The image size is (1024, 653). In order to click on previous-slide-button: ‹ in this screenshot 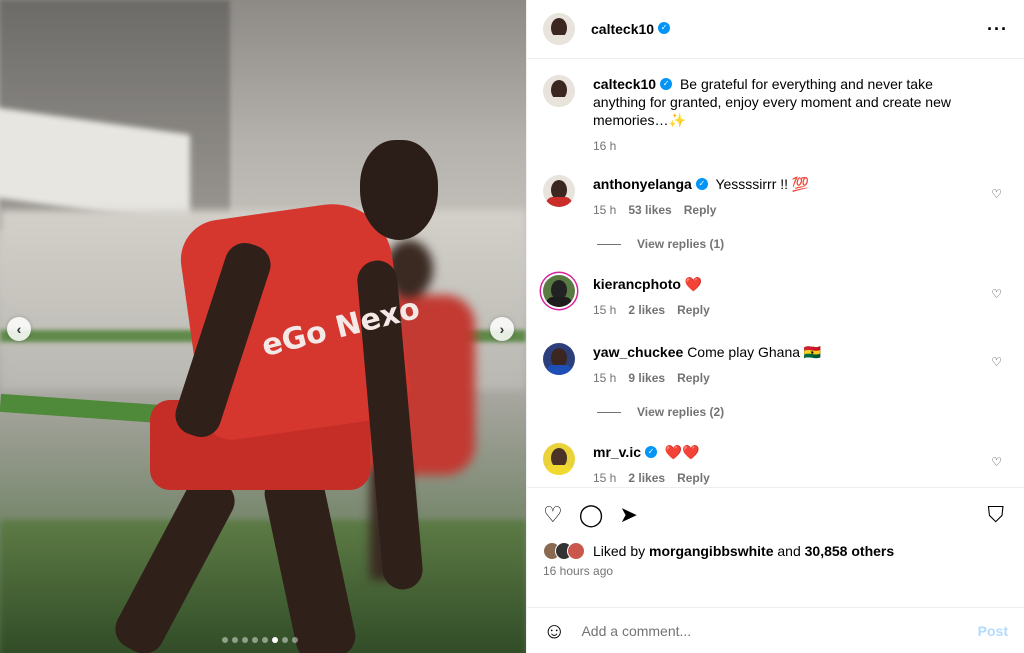, I will do `click(19, 329)`.